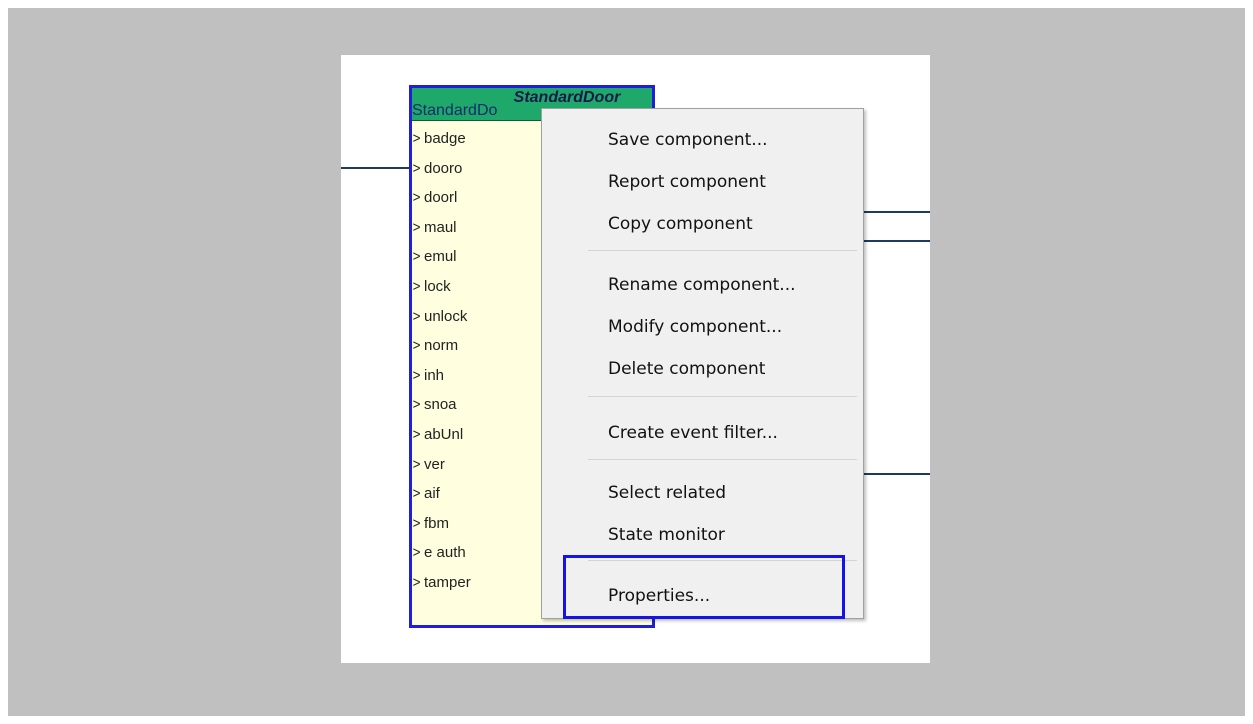 This screenshot has width=1253, height=724. What do you see at coordinates (444, 434) in the screenshot?
I see `port-label: abUnl` at bounding box center [444, 434].